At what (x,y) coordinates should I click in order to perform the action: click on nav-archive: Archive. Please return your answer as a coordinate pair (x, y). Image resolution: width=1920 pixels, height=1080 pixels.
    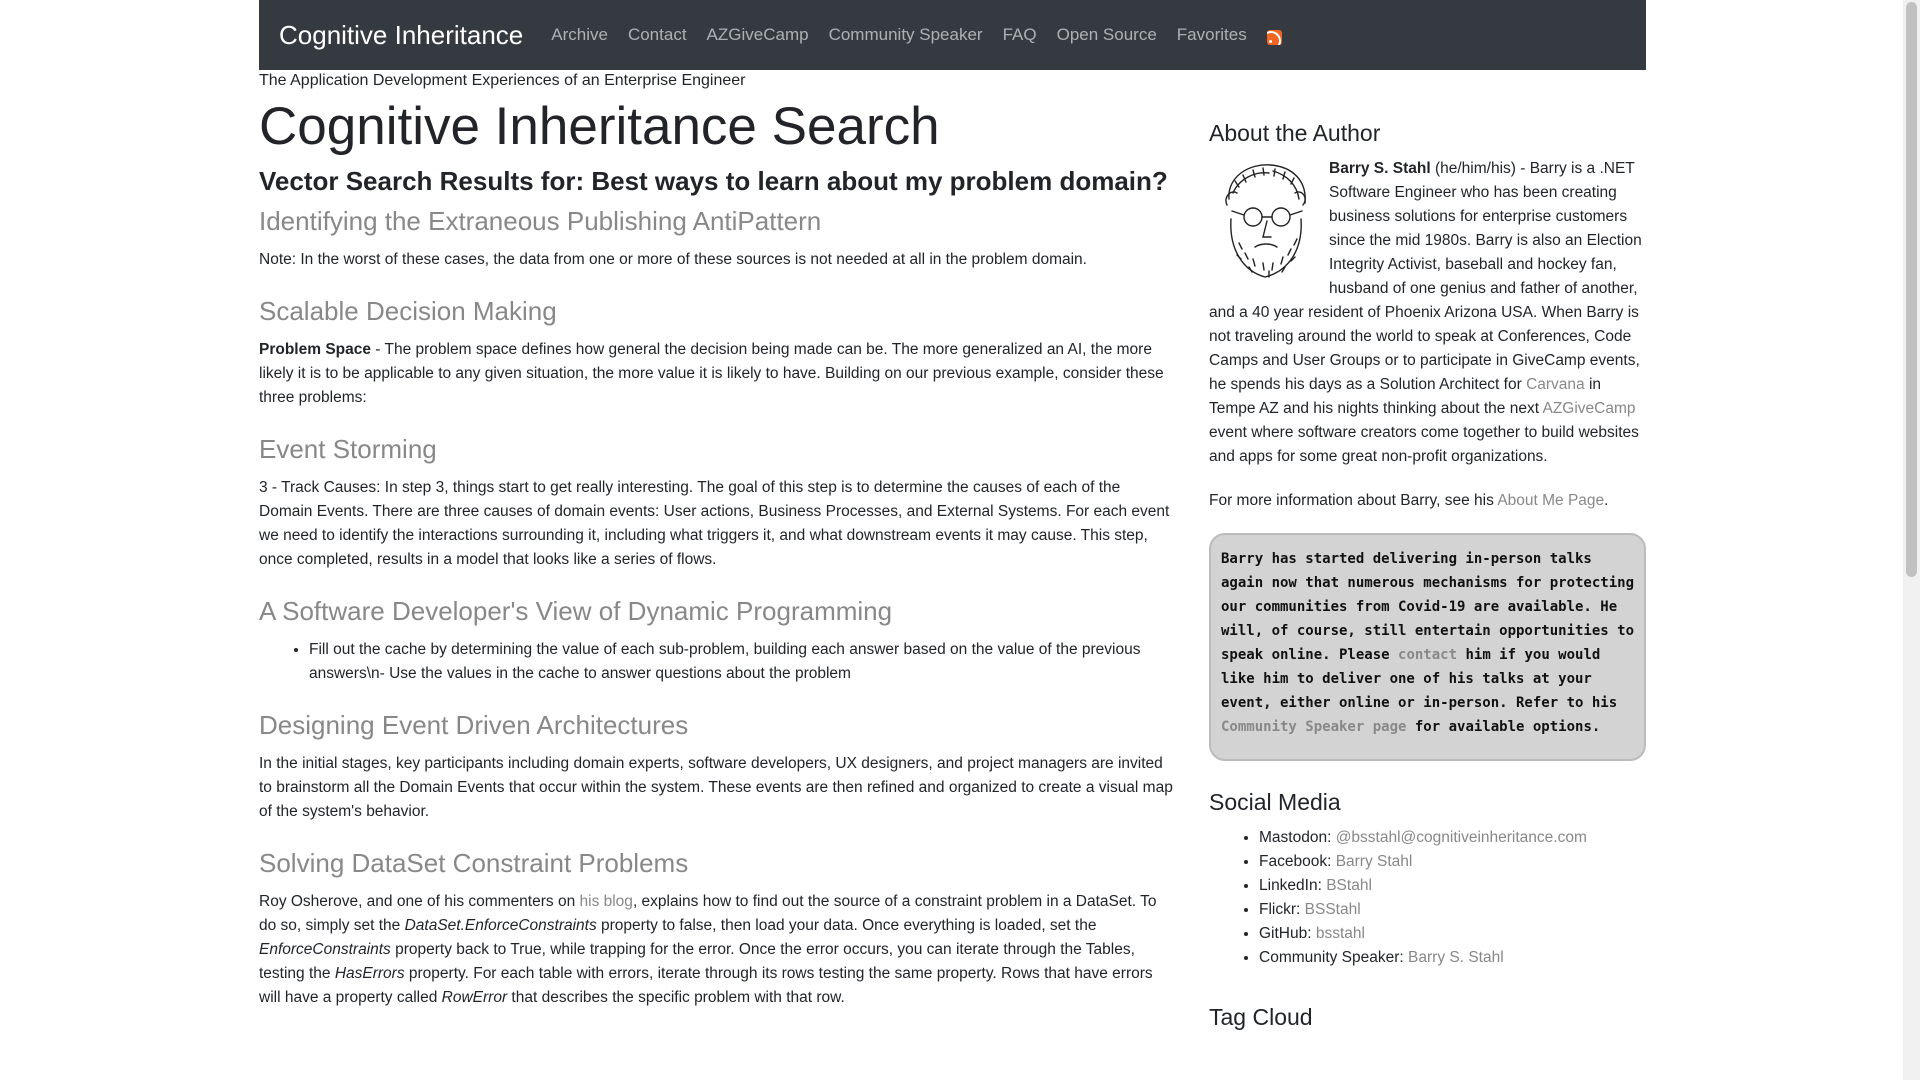
    Looking at the image, I should click on (579, 35).